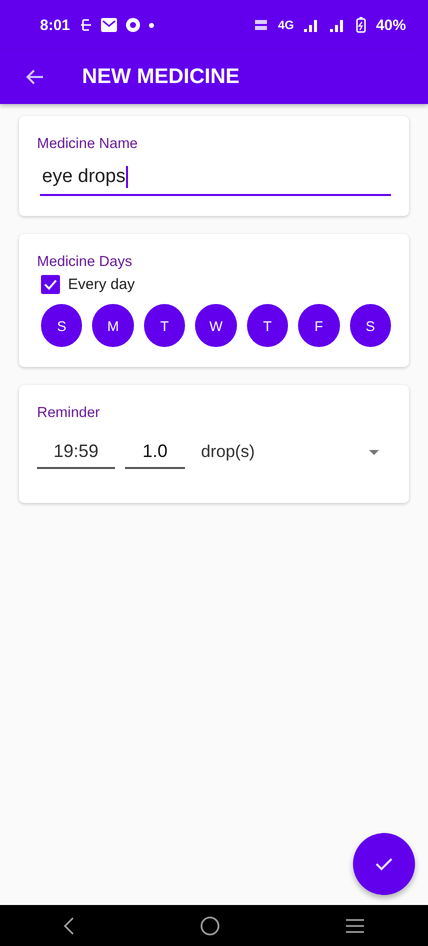  I want to click on dot-icon, so click(151, 25).